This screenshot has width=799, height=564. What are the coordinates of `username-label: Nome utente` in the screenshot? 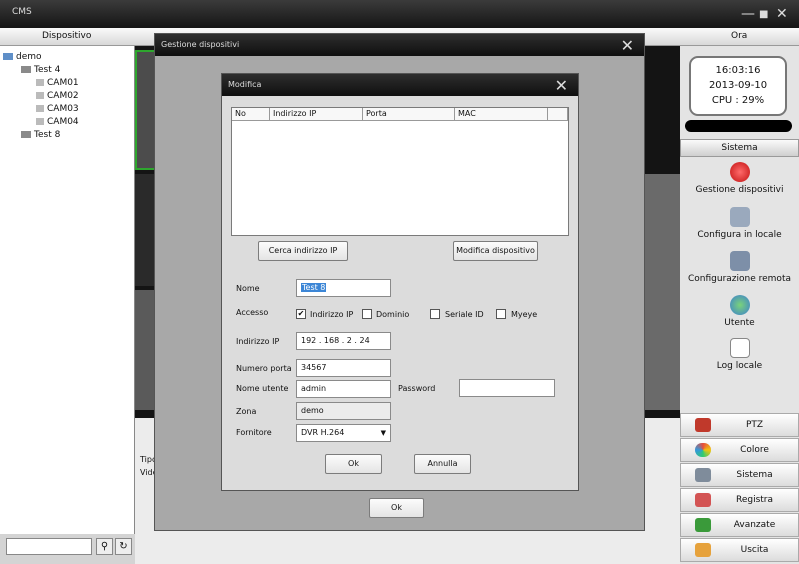 It's located at (262, 388).